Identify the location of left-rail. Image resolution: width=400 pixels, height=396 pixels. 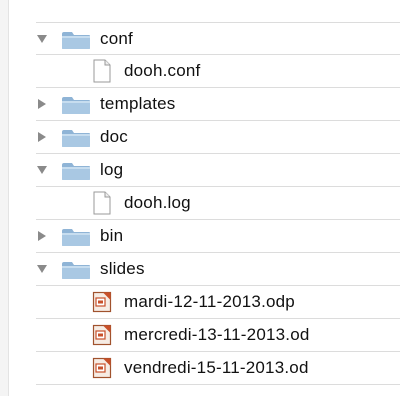
(4, 198).